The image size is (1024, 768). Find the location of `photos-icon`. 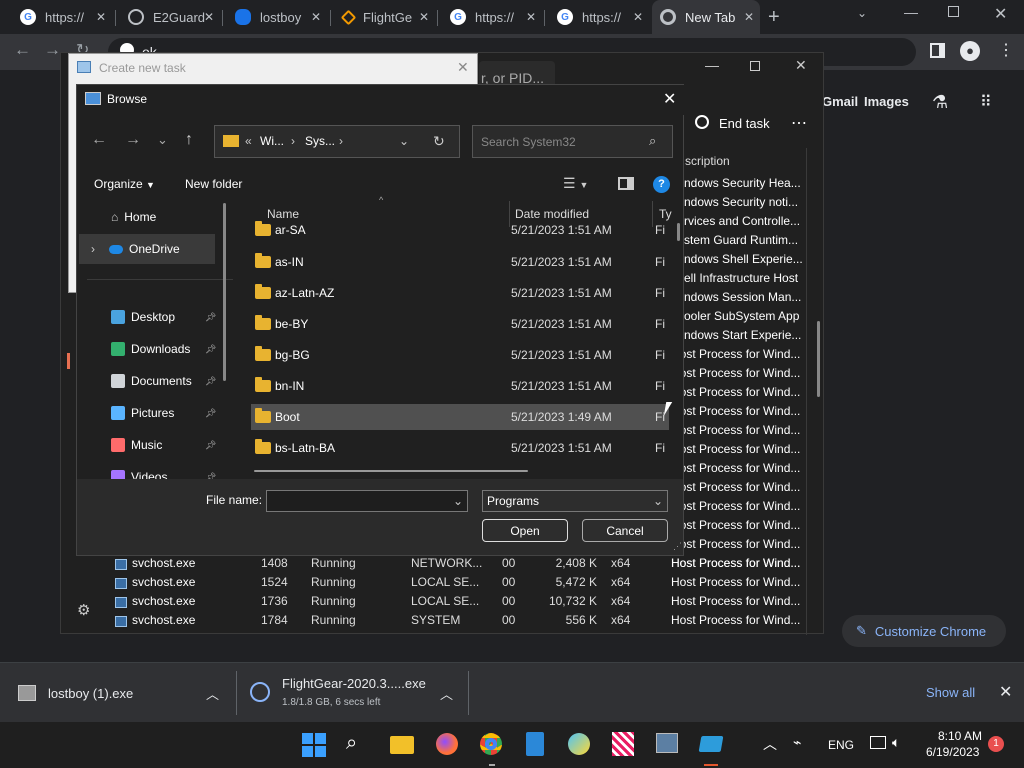

photos-icon is located at coordinates (667, 743).